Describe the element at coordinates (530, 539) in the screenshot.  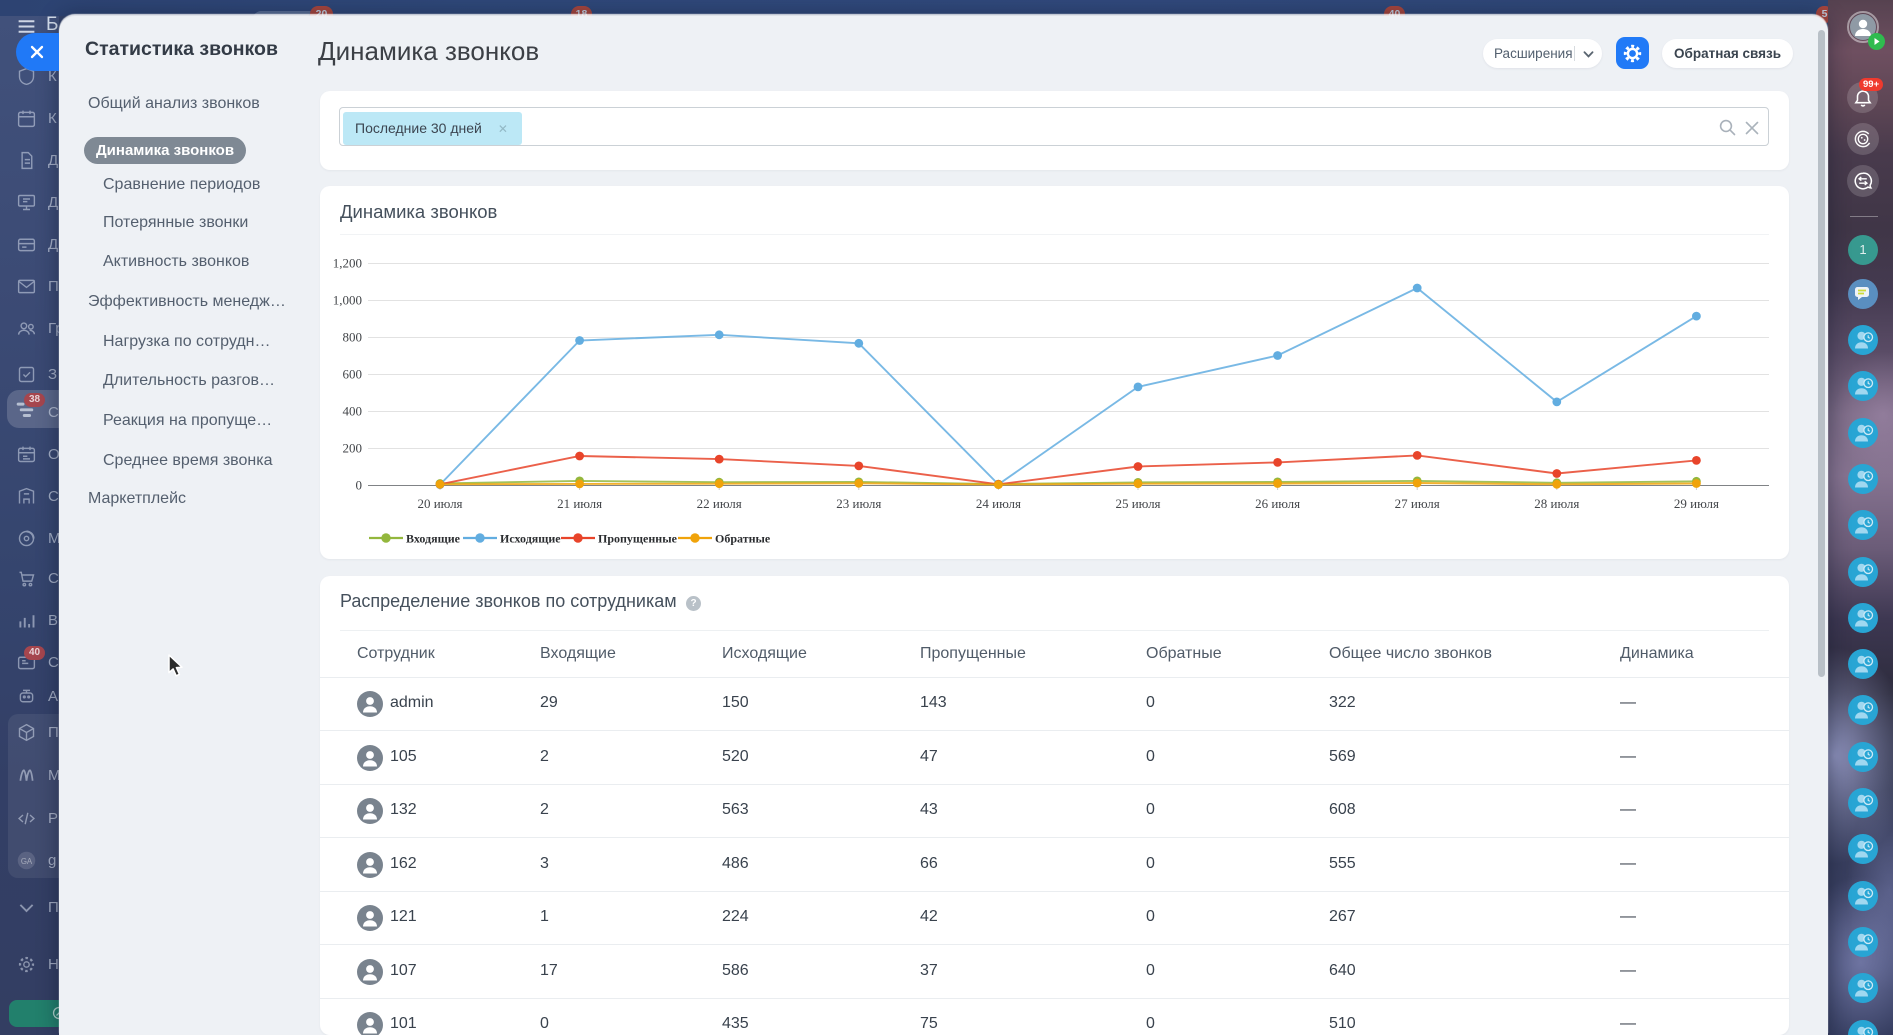
I see `svg-text: Исходящие` at that location.